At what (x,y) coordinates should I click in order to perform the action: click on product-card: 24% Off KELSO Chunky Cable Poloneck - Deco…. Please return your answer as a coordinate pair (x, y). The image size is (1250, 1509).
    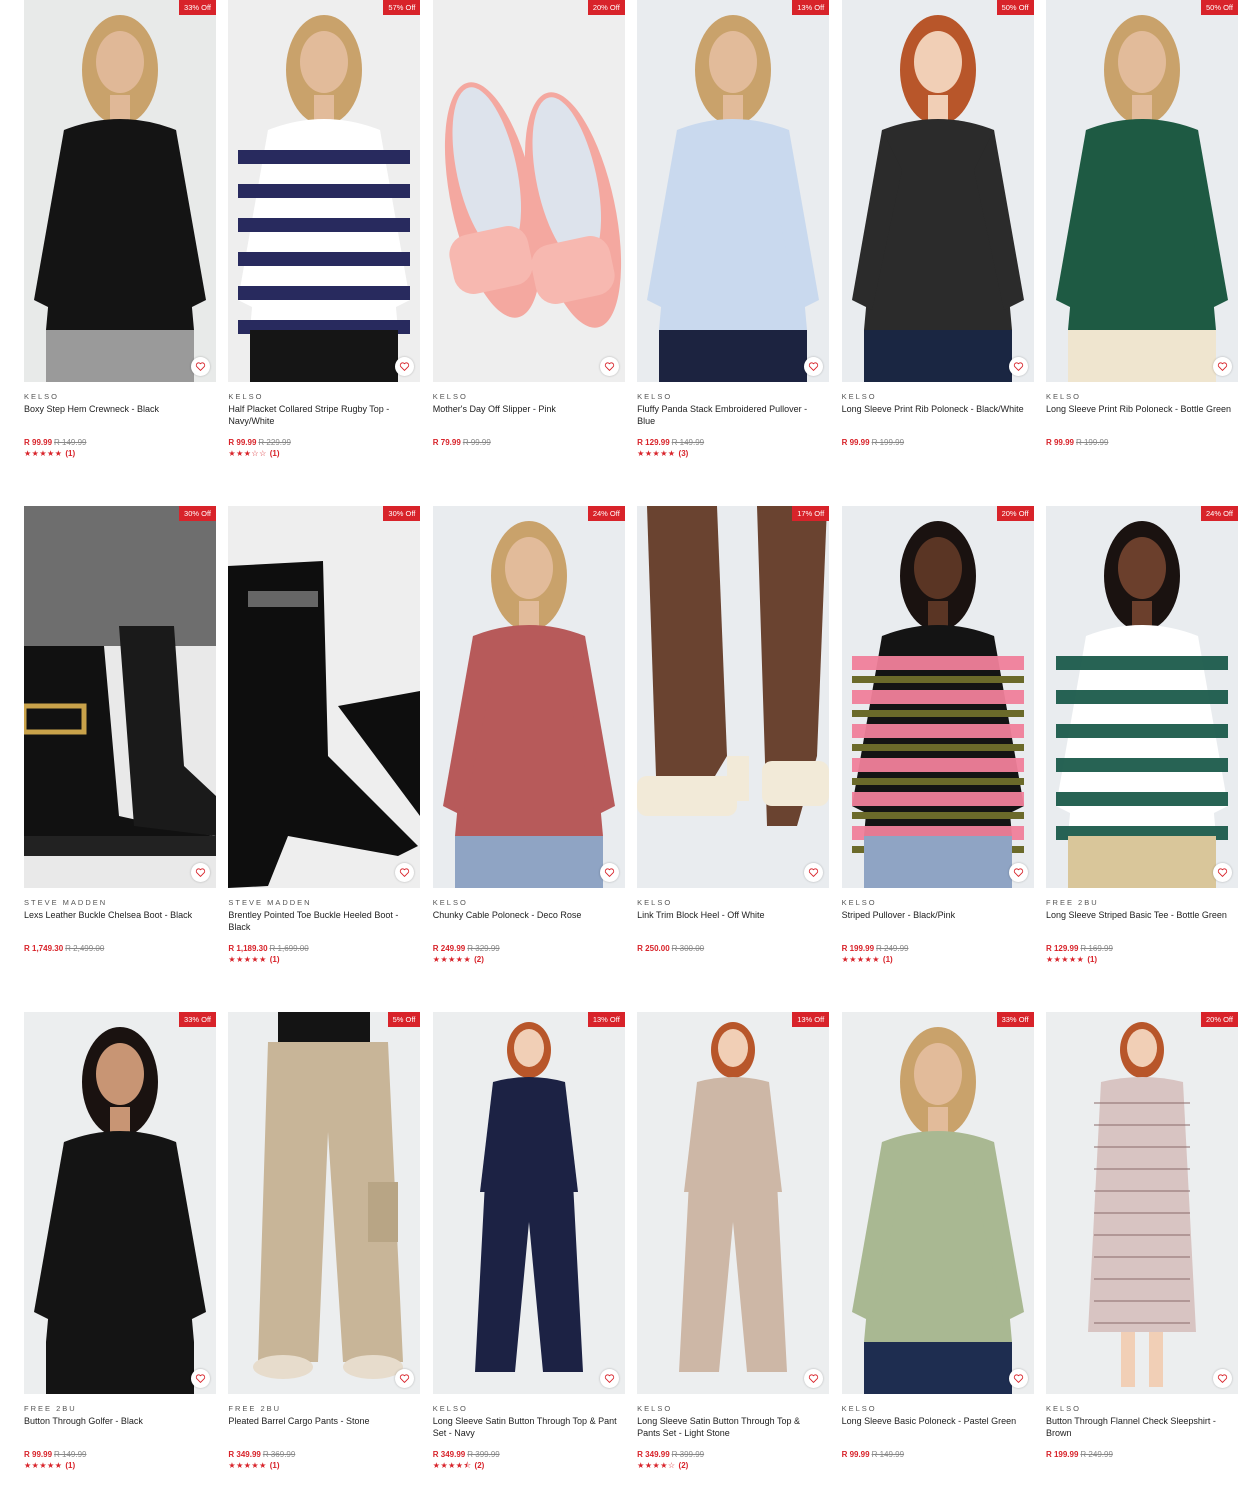
    Looking at the image, I should click on (528, 759).